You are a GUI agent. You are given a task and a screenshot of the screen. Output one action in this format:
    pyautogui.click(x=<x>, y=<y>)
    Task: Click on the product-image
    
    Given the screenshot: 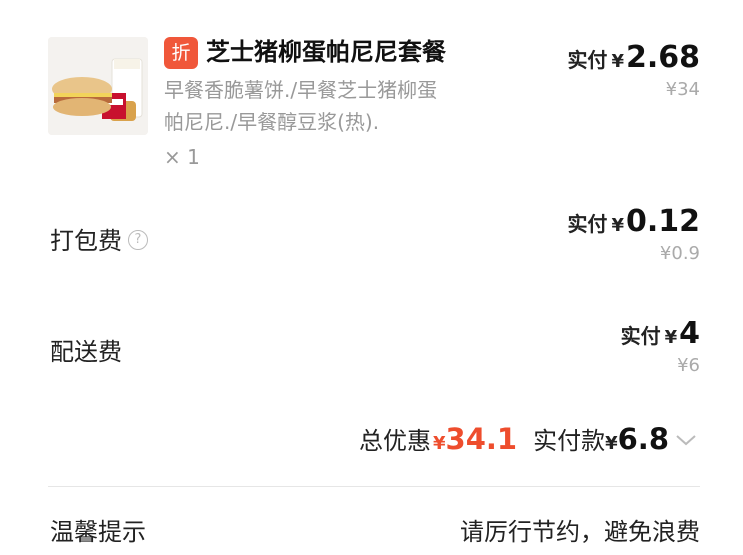 What is the action you would take?
    pyautogui.click(x=98, y=86)
    